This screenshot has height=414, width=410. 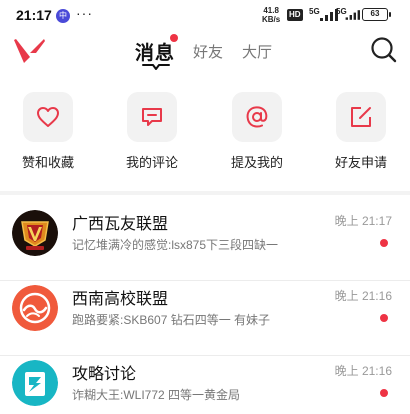 I want to click on signal-1-icon, so click(x=329, y=15).